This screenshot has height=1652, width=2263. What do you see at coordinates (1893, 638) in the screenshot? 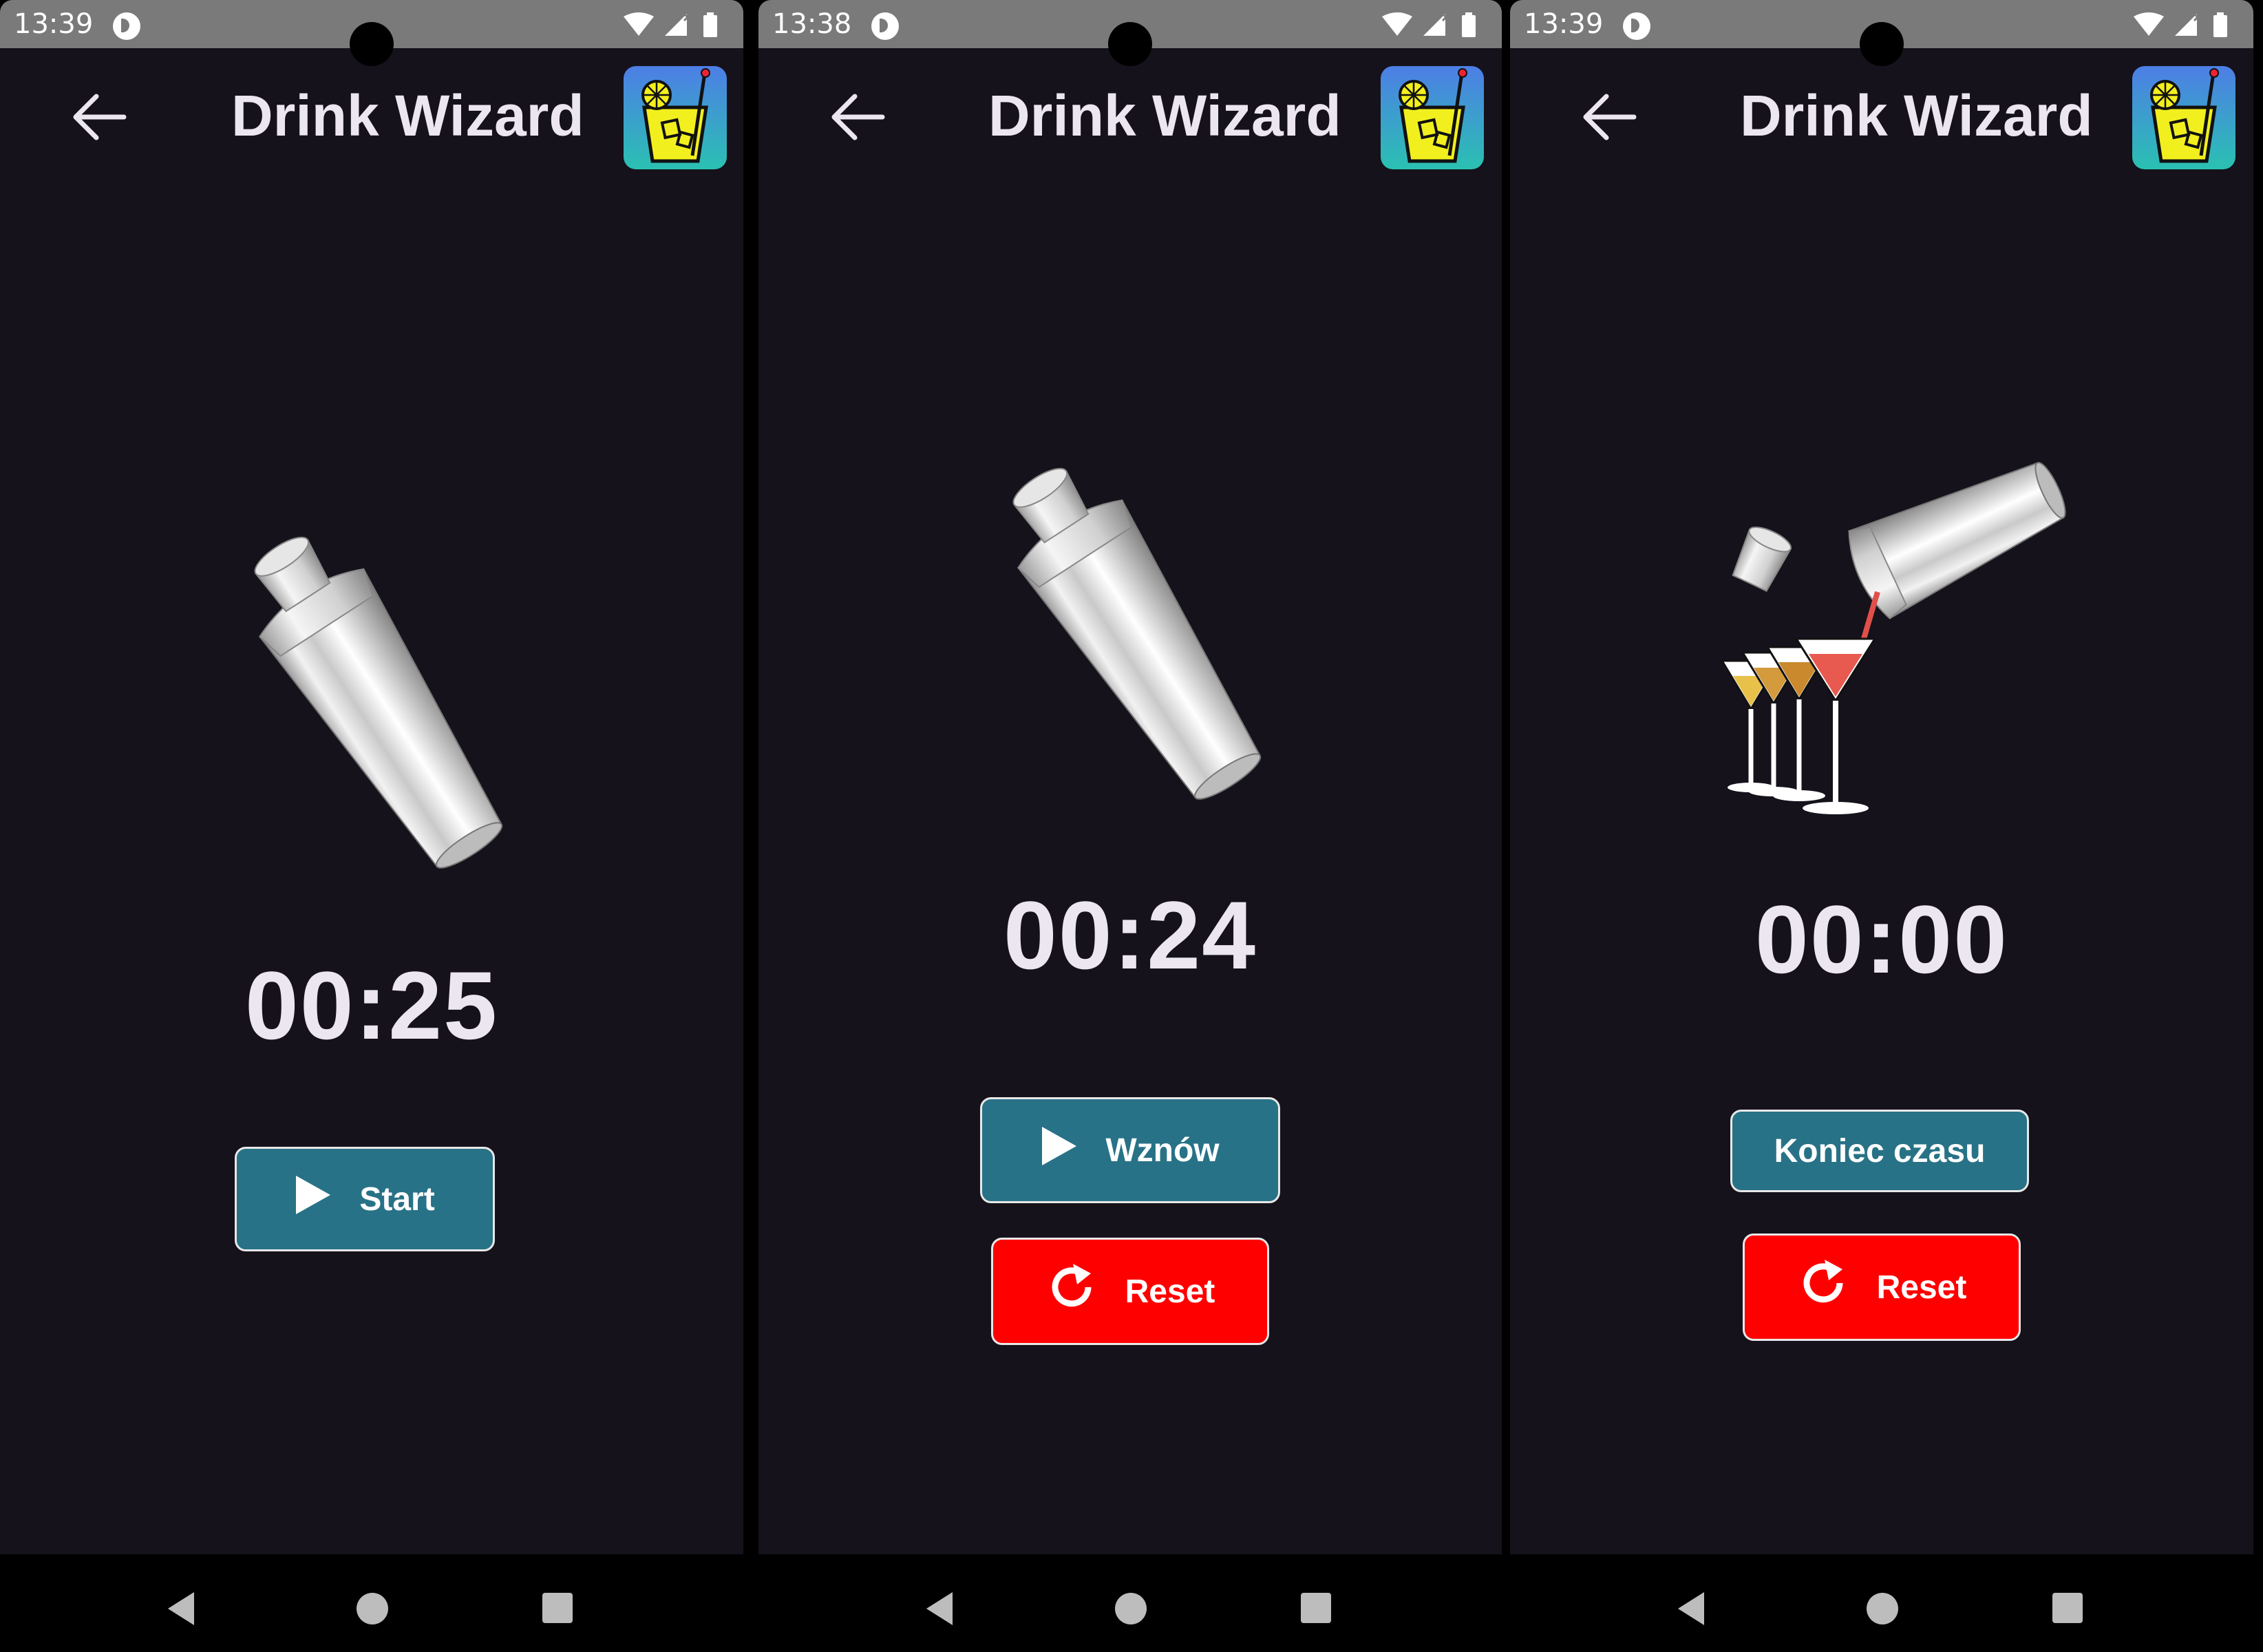
I see `pouring-cocktails-image` at bounding box center [1893, 638].